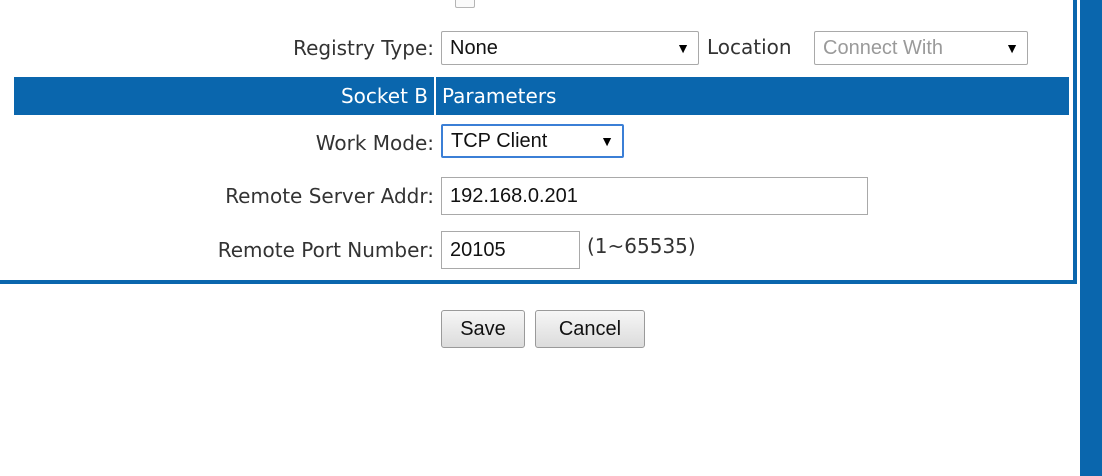 The width and height of the screenshot is (1102, 476). I want to click on save-button: Save, so click(483, 329).